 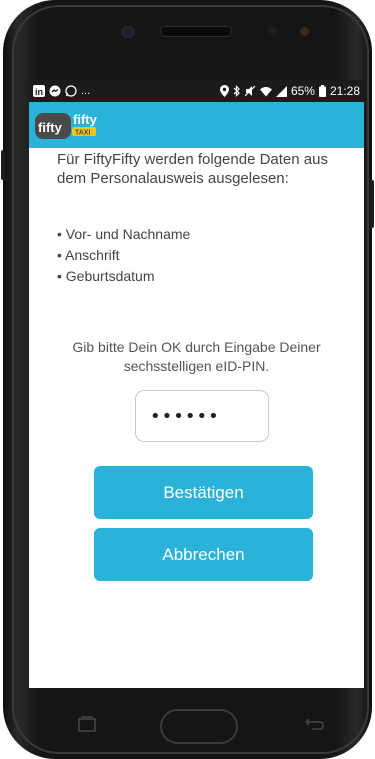 What do you see at coordinates (272, 31) in the screenshot?
I see `proximity-sensor` at bounding box center [272, 31].